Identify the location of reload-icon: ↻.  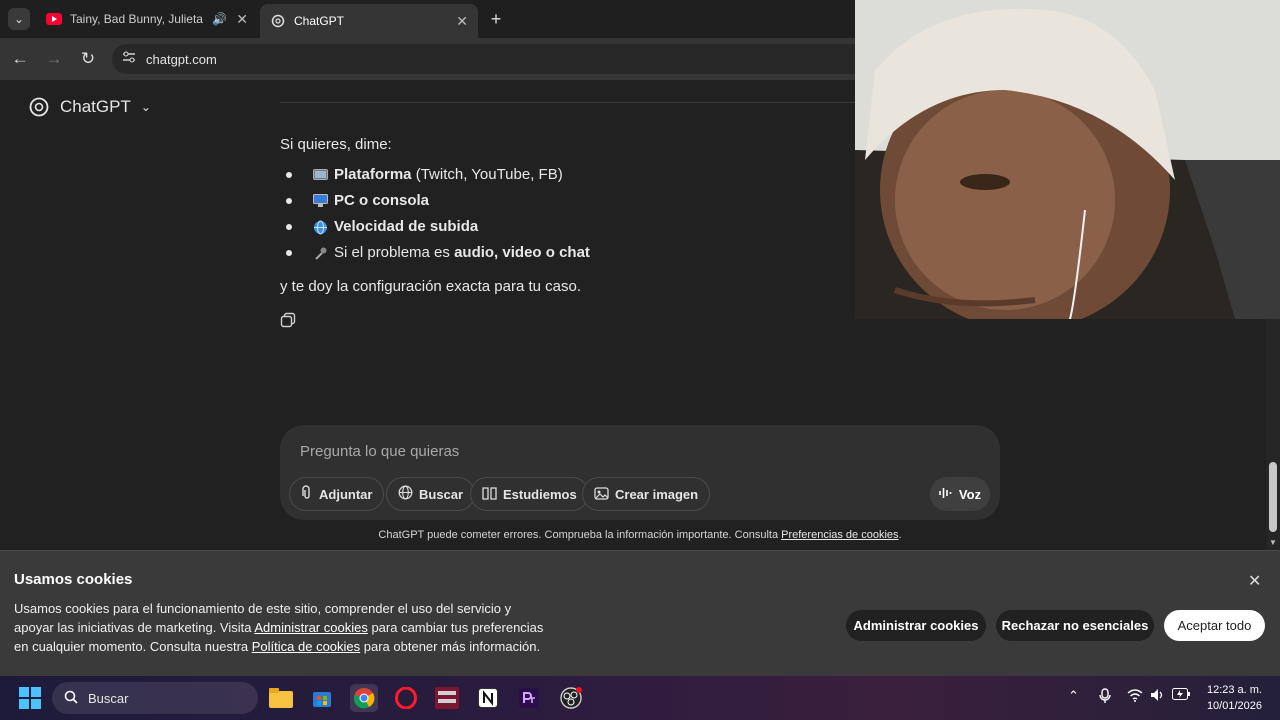
(88, 59).